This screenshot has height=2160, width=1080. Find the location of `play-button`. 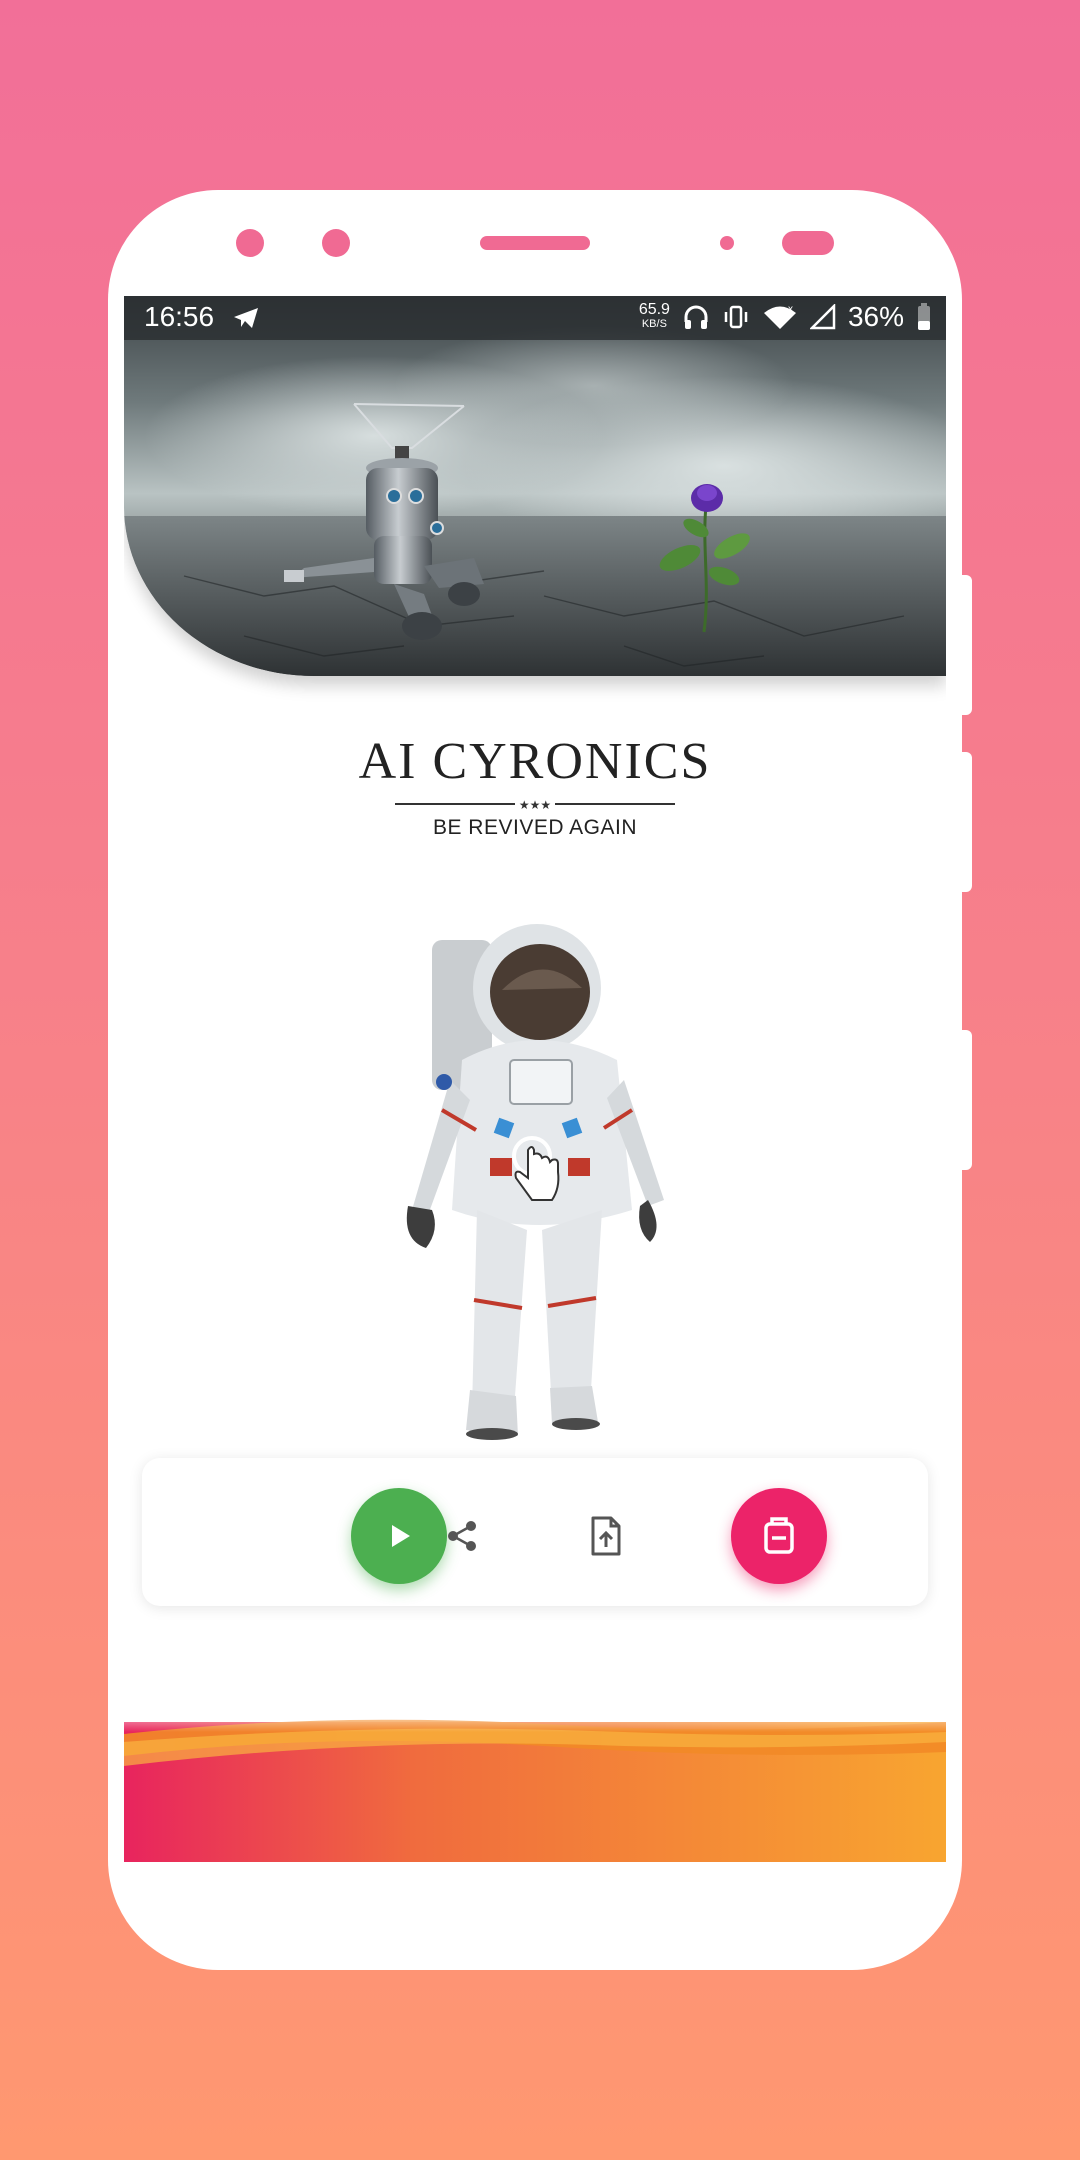

play-button is located at coordinates (399, 1536).